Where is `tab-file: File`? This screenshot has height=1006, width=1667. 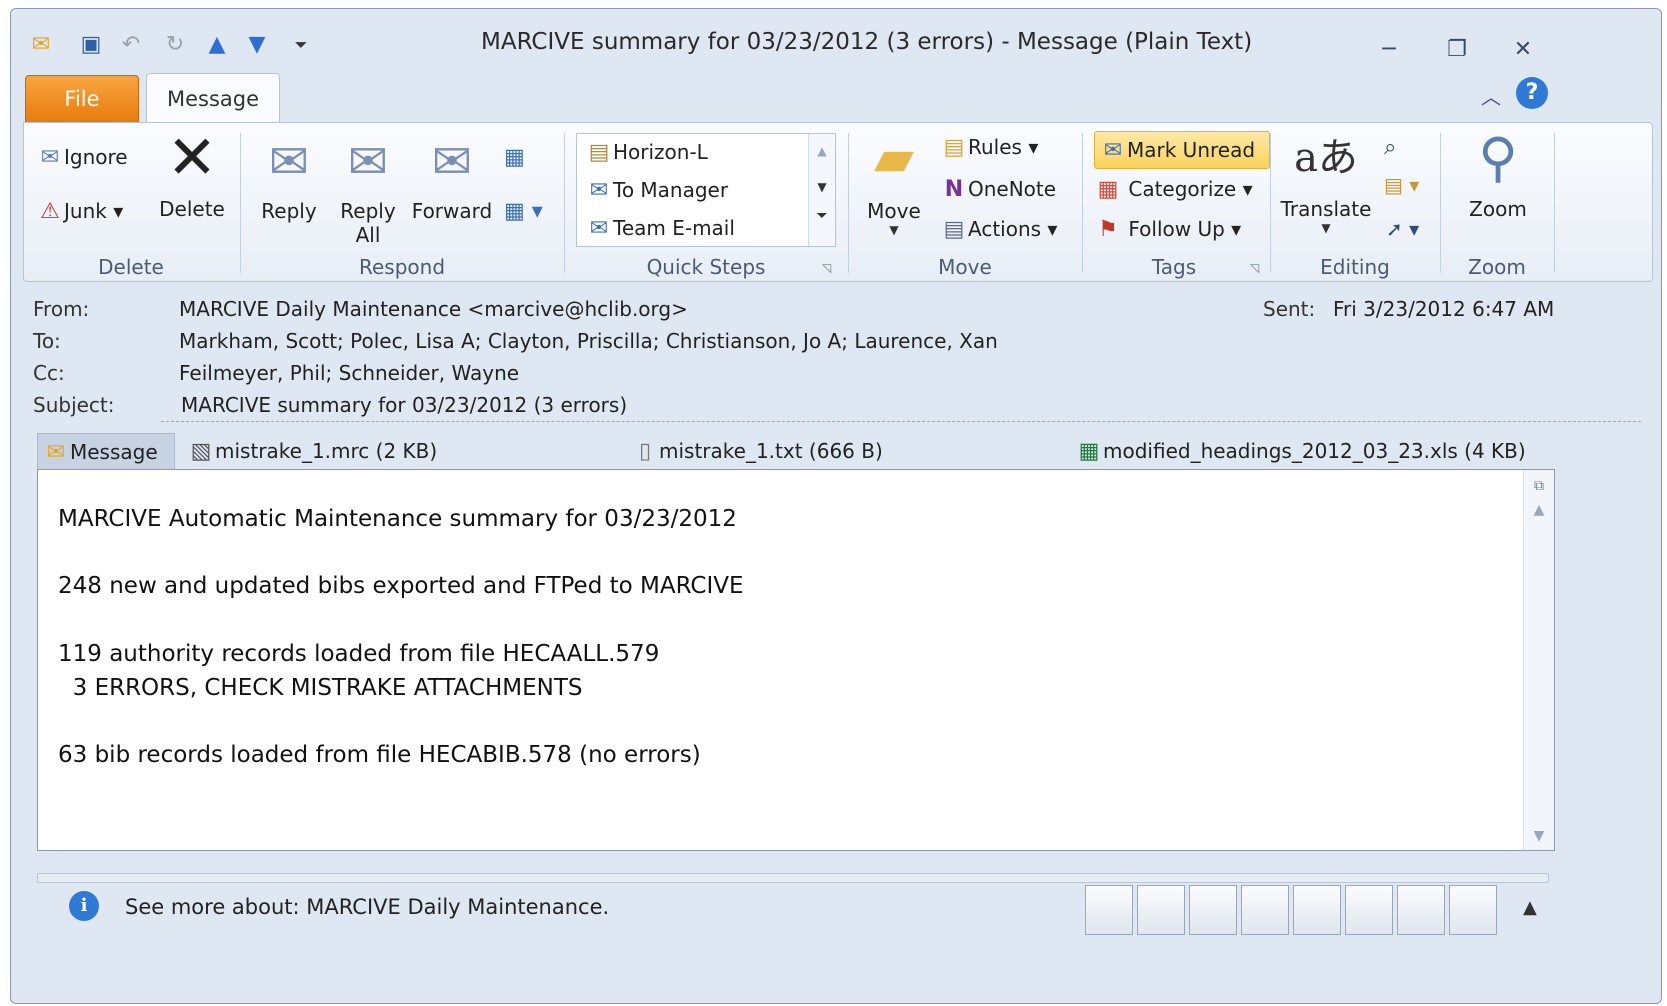
tab-file: File is located at coordinates (82, 99).